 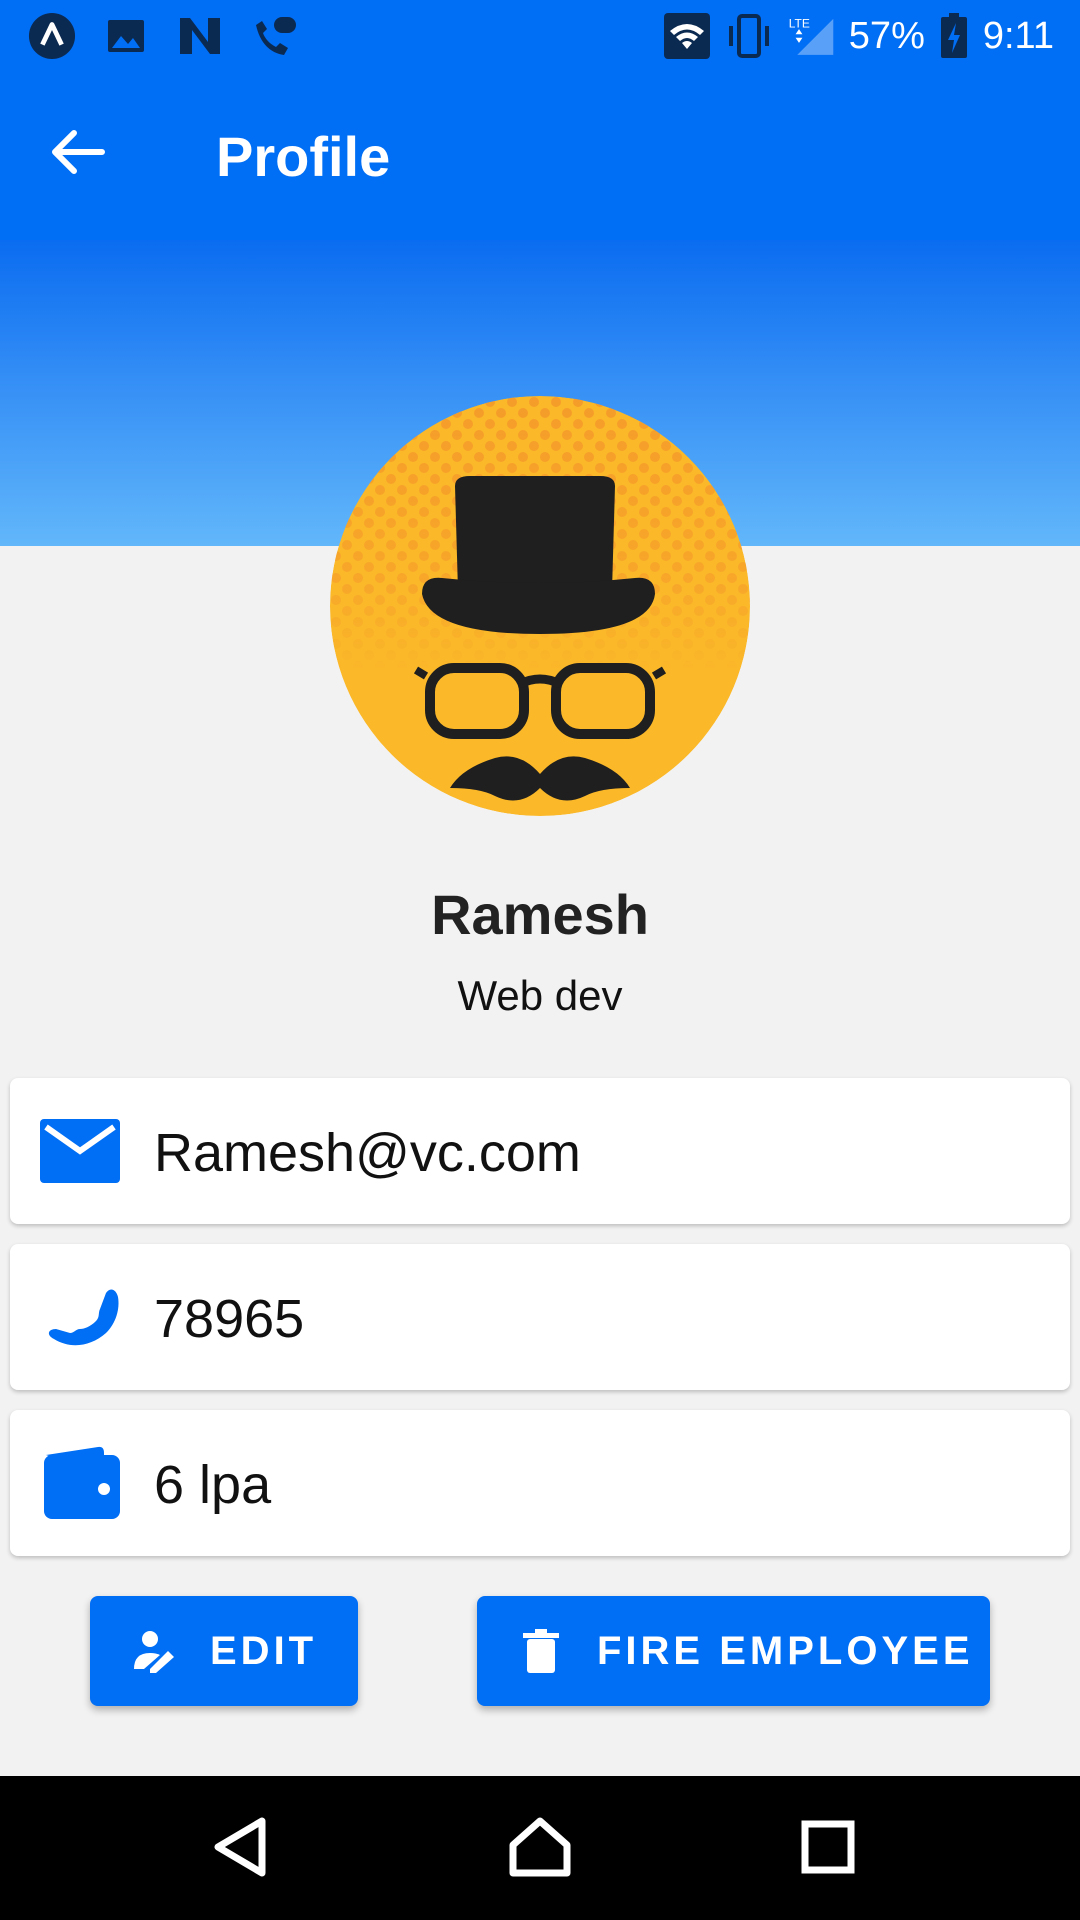 I want to click on app-a-icon, so click(x=52, y=36).